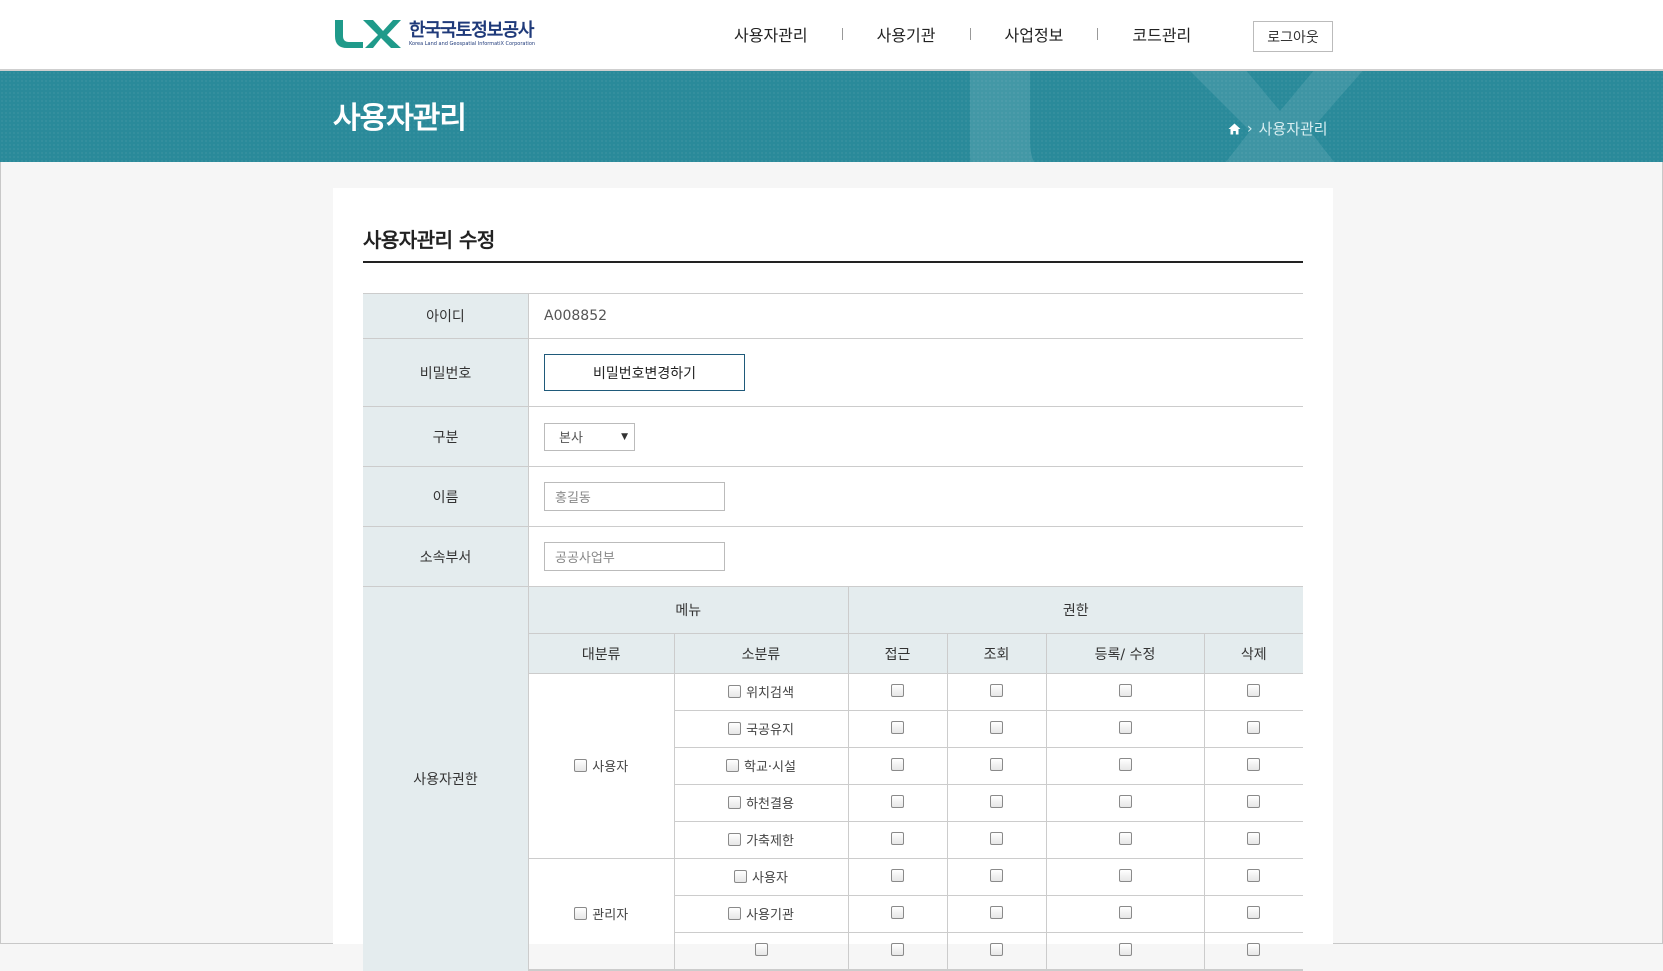 The height and width of the screenshot is (971, 1663). I want to click on permissions-label: 사용자권한, so click(446, 778).